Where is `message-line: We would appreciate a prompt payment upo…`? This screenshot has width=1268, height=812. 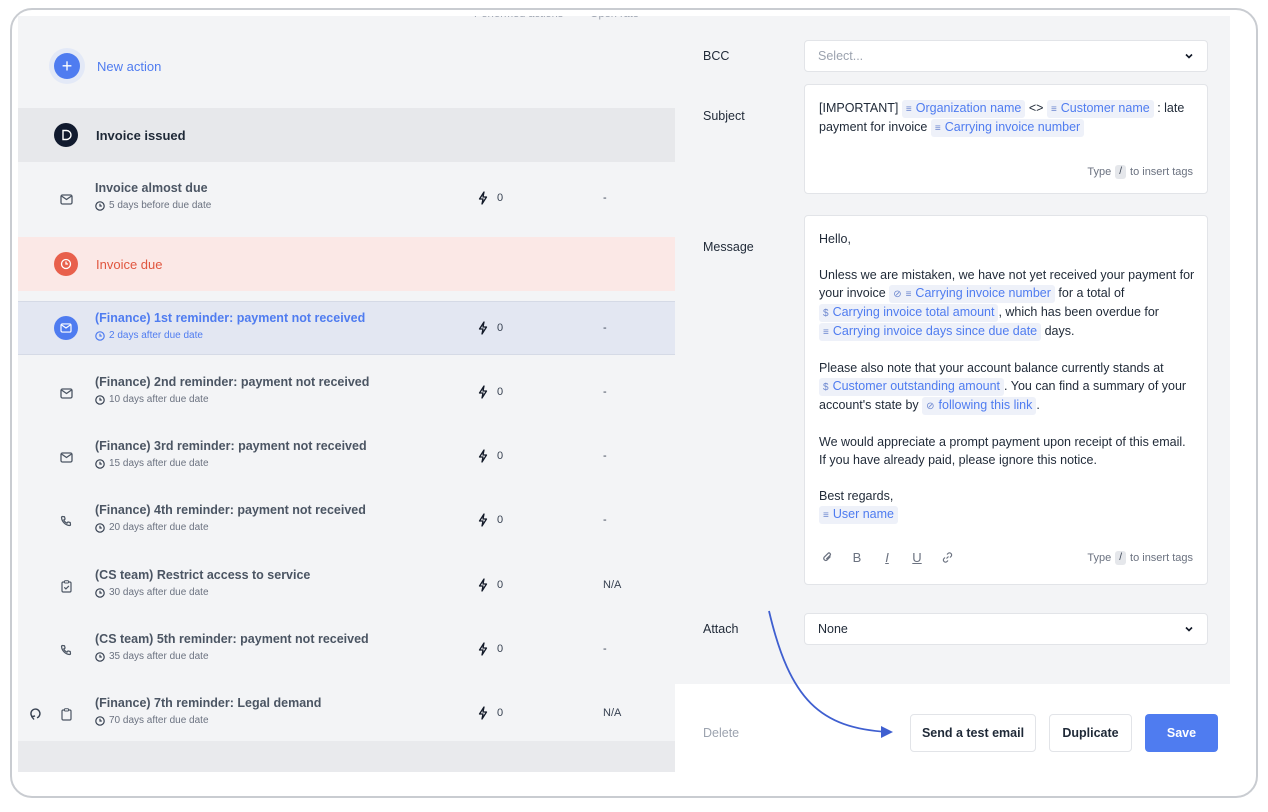 message-line: We would appreciate a prompt payment upo… is located at coordinates (1002, 442).